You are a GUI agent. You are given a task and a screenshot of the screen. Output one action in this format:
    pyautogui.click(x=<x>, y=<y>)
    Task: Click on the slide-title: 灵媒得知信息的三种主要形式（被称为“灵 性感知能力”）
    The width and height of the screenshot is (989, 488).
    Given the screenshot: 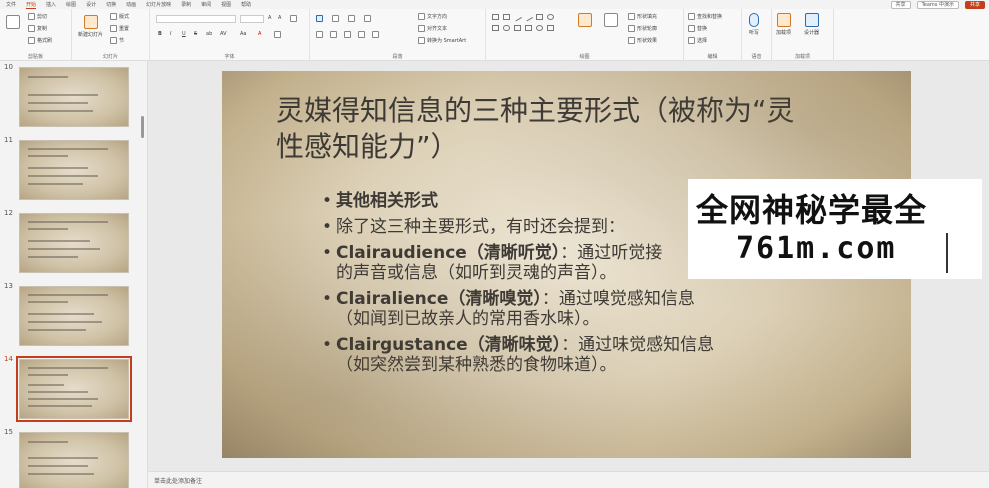 What is the action you would take?
    pyautogui.click(x=576, y=129)
    